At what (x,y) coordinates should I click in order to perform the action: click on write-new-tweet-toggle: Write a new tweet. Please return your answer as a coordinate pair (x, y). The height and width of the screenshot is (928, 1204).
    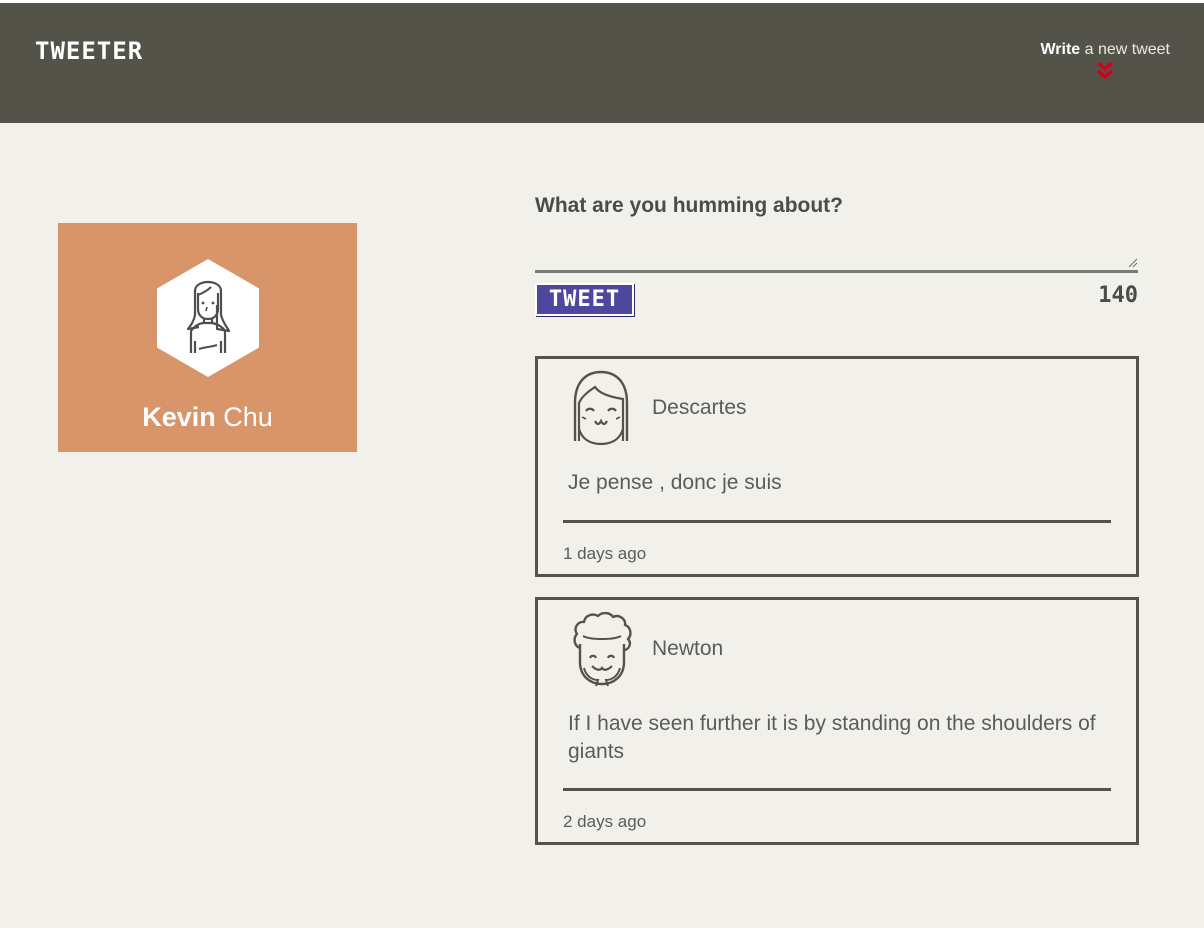
    Looking at the image, I should click on (1105, 61).